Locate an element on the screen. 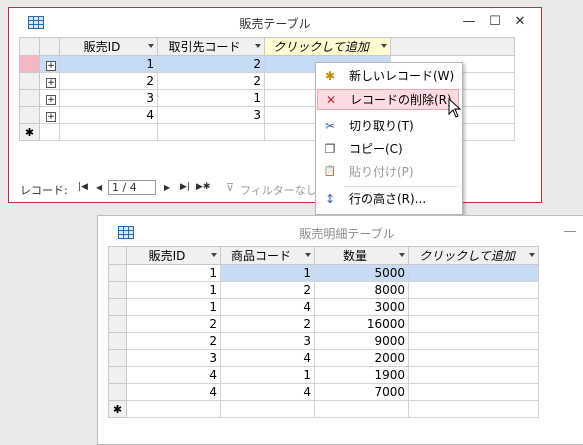  table-row: 2 3 9000 is located at coordinates (323, 341).